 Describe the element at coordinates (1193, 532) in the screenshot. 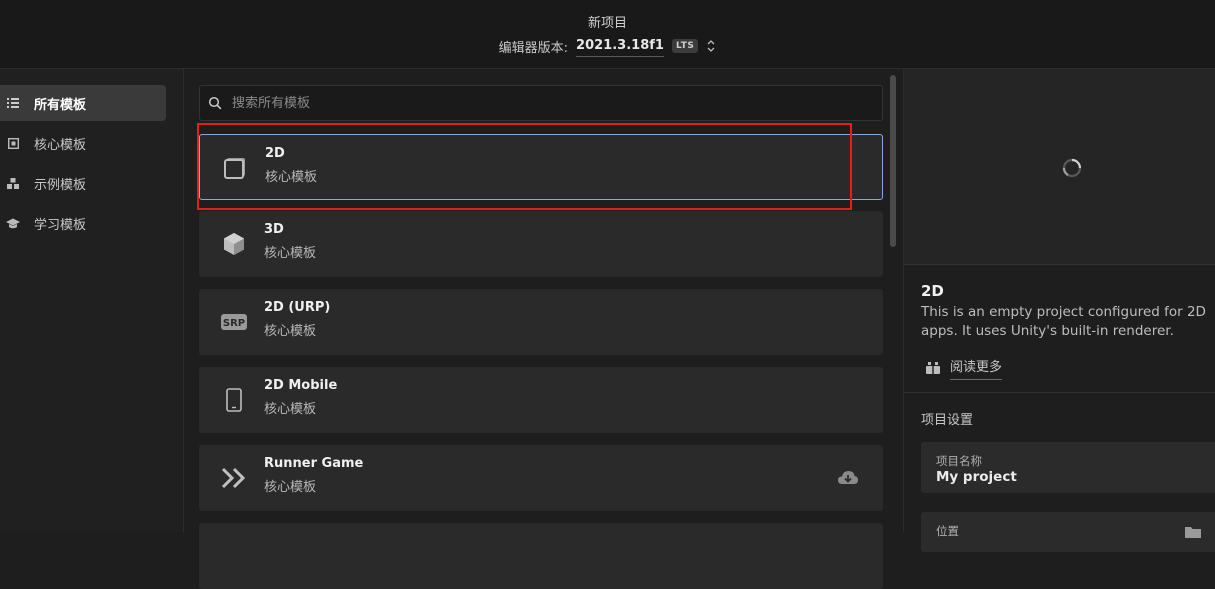

I see `folder-icon` at that location.